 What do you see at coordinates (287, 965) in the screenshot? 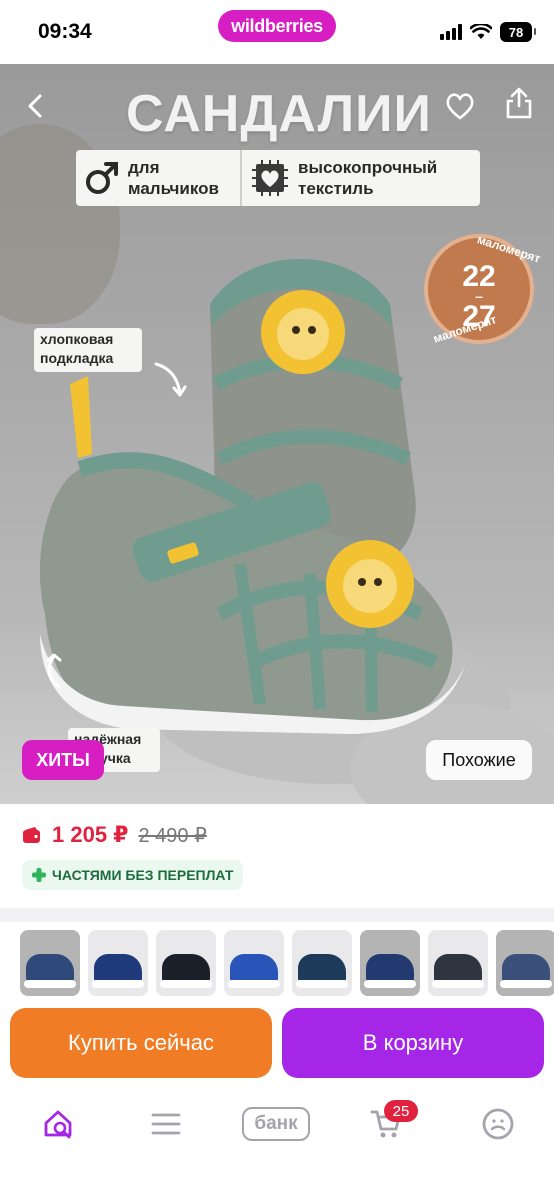
I see `color-variants` at bounding box center [287, 965].